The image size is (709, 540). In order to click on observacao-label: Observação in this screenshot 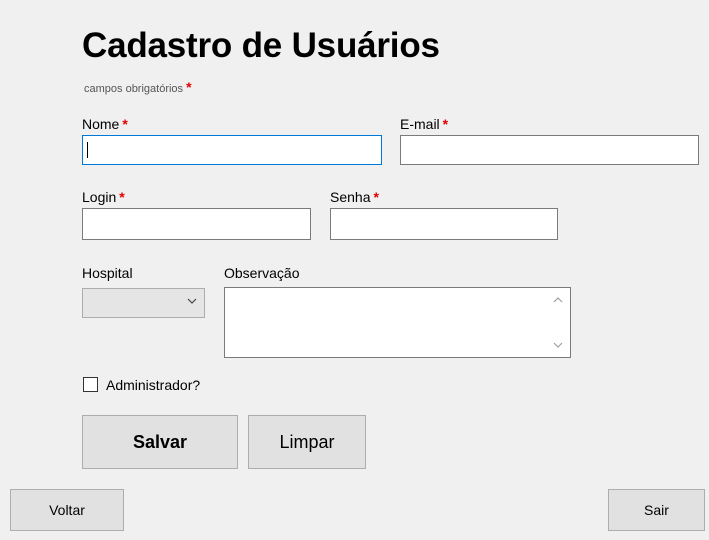, I will do `click(262, 273)`.